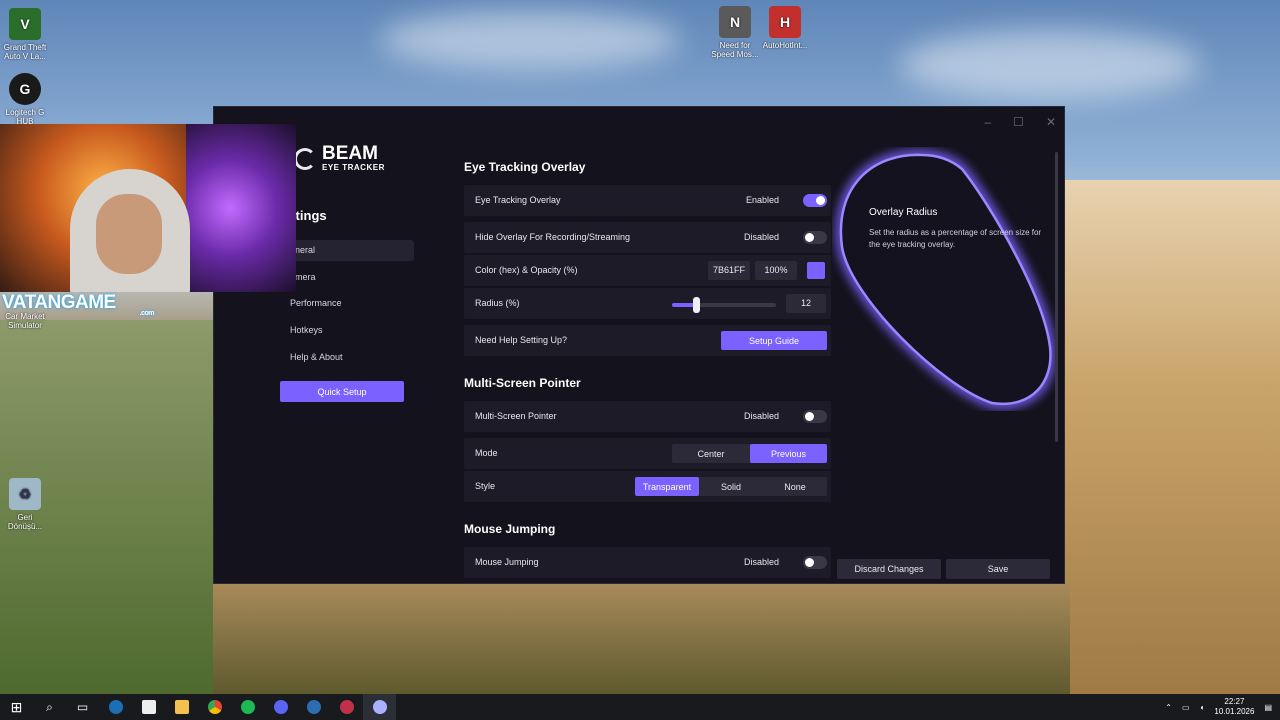  What do you see at coordinates (518, 200) in the screenshot?
I see `row-label: Eye Tracking Overlay` at bounding box center [518, 200].